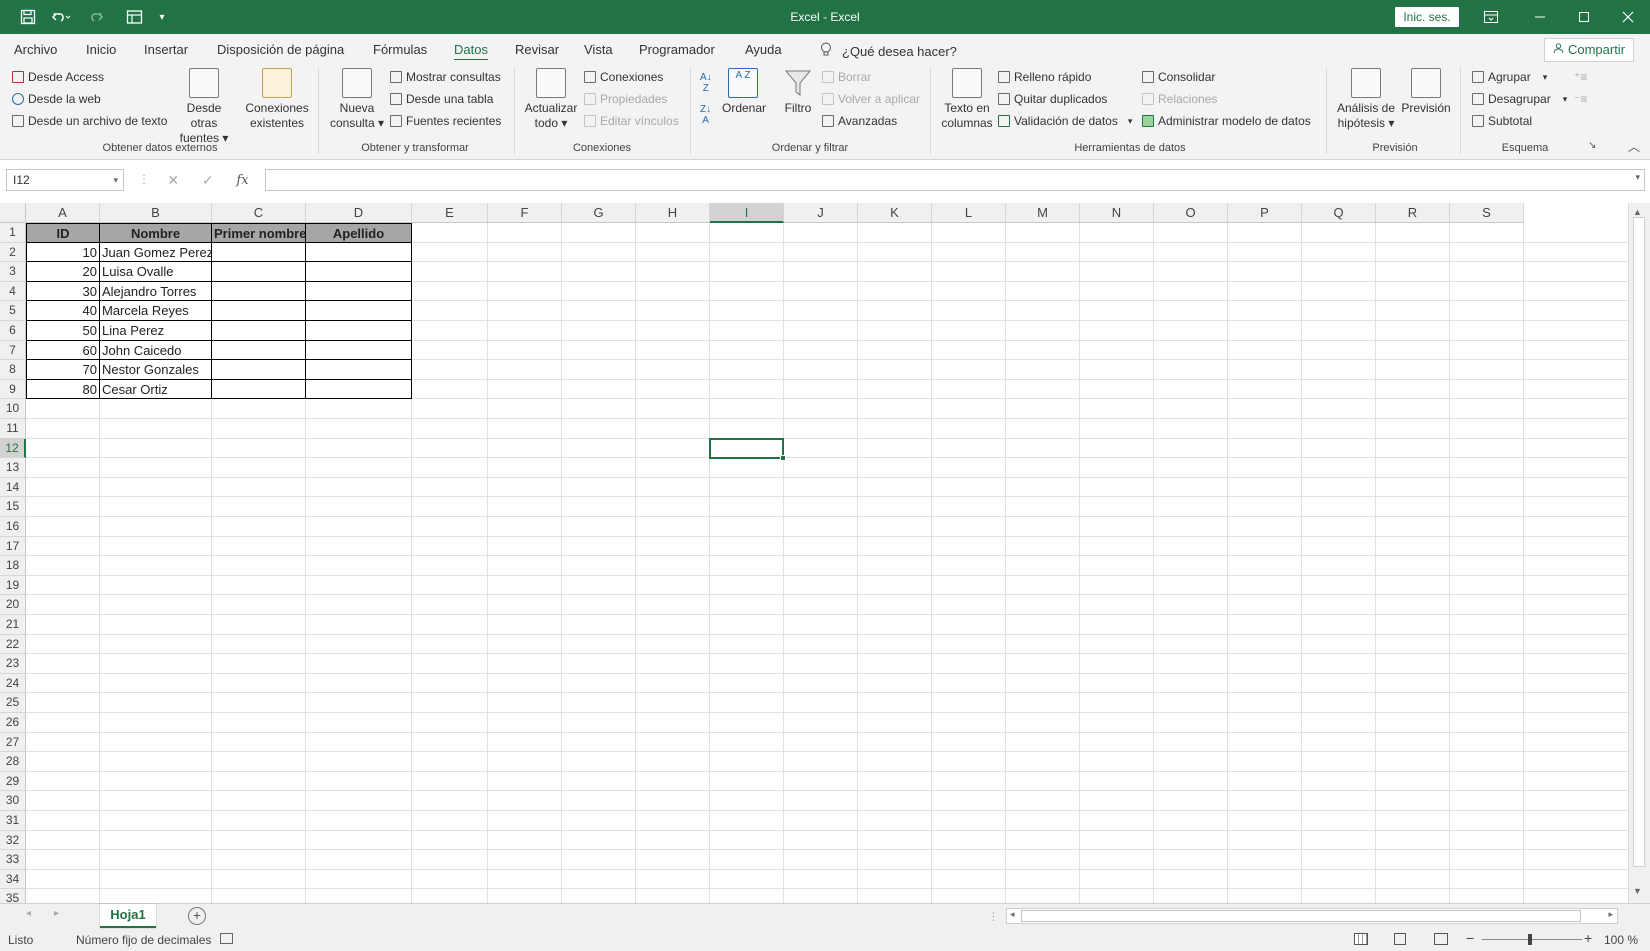  What do you see at coordinates (208, 180) in the screenshot?
I see `confirm-entry-icon: ✓` at bounding box center [208, 180].